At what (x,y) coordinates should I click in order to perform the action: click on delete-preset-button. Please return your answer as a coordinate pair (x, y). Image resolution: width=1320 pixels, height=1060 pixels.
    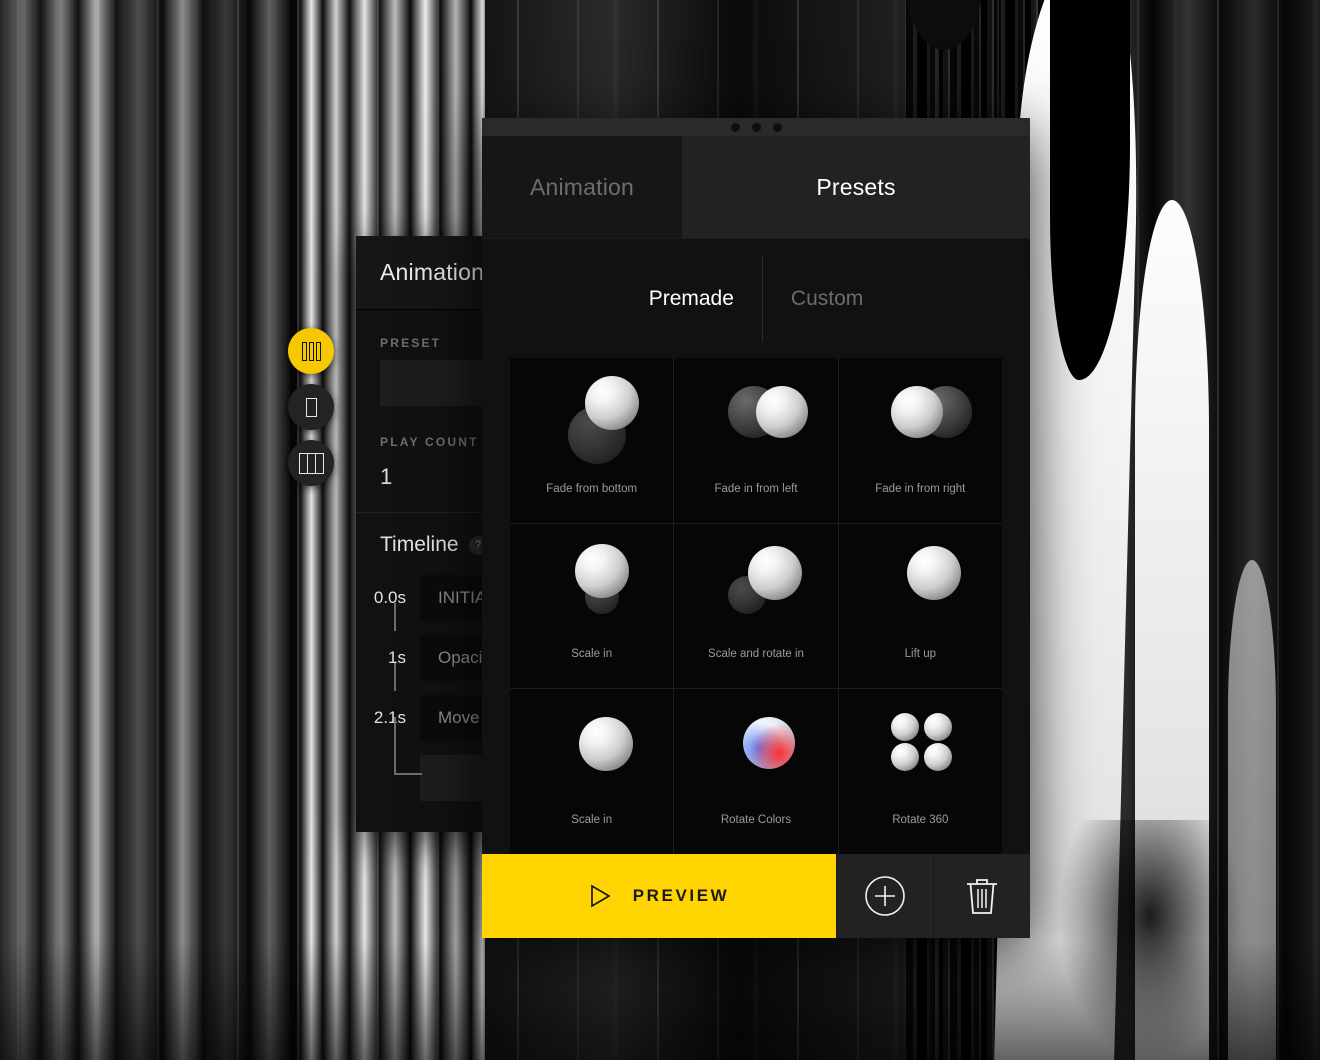
    Looking at the image, I should click on (981, 896).